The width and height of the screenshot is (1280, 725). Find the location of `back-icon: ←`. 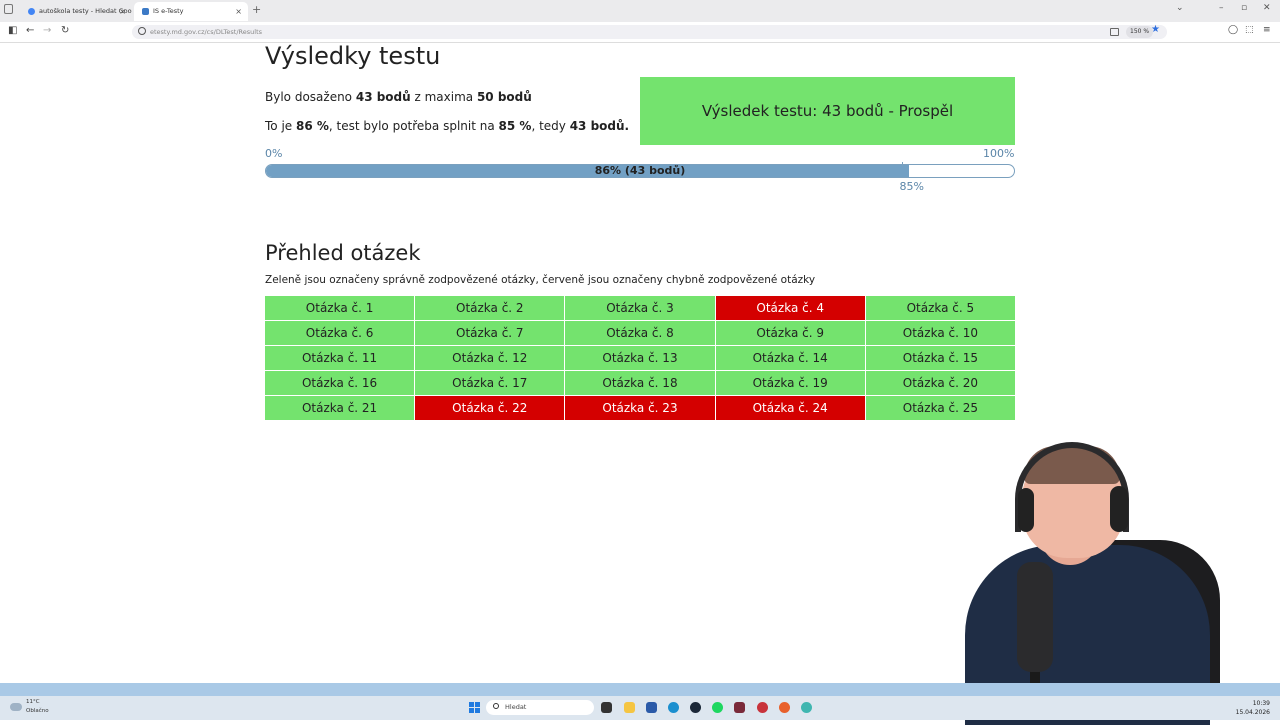

back-icon: ← is located at coordinates (30, 30).